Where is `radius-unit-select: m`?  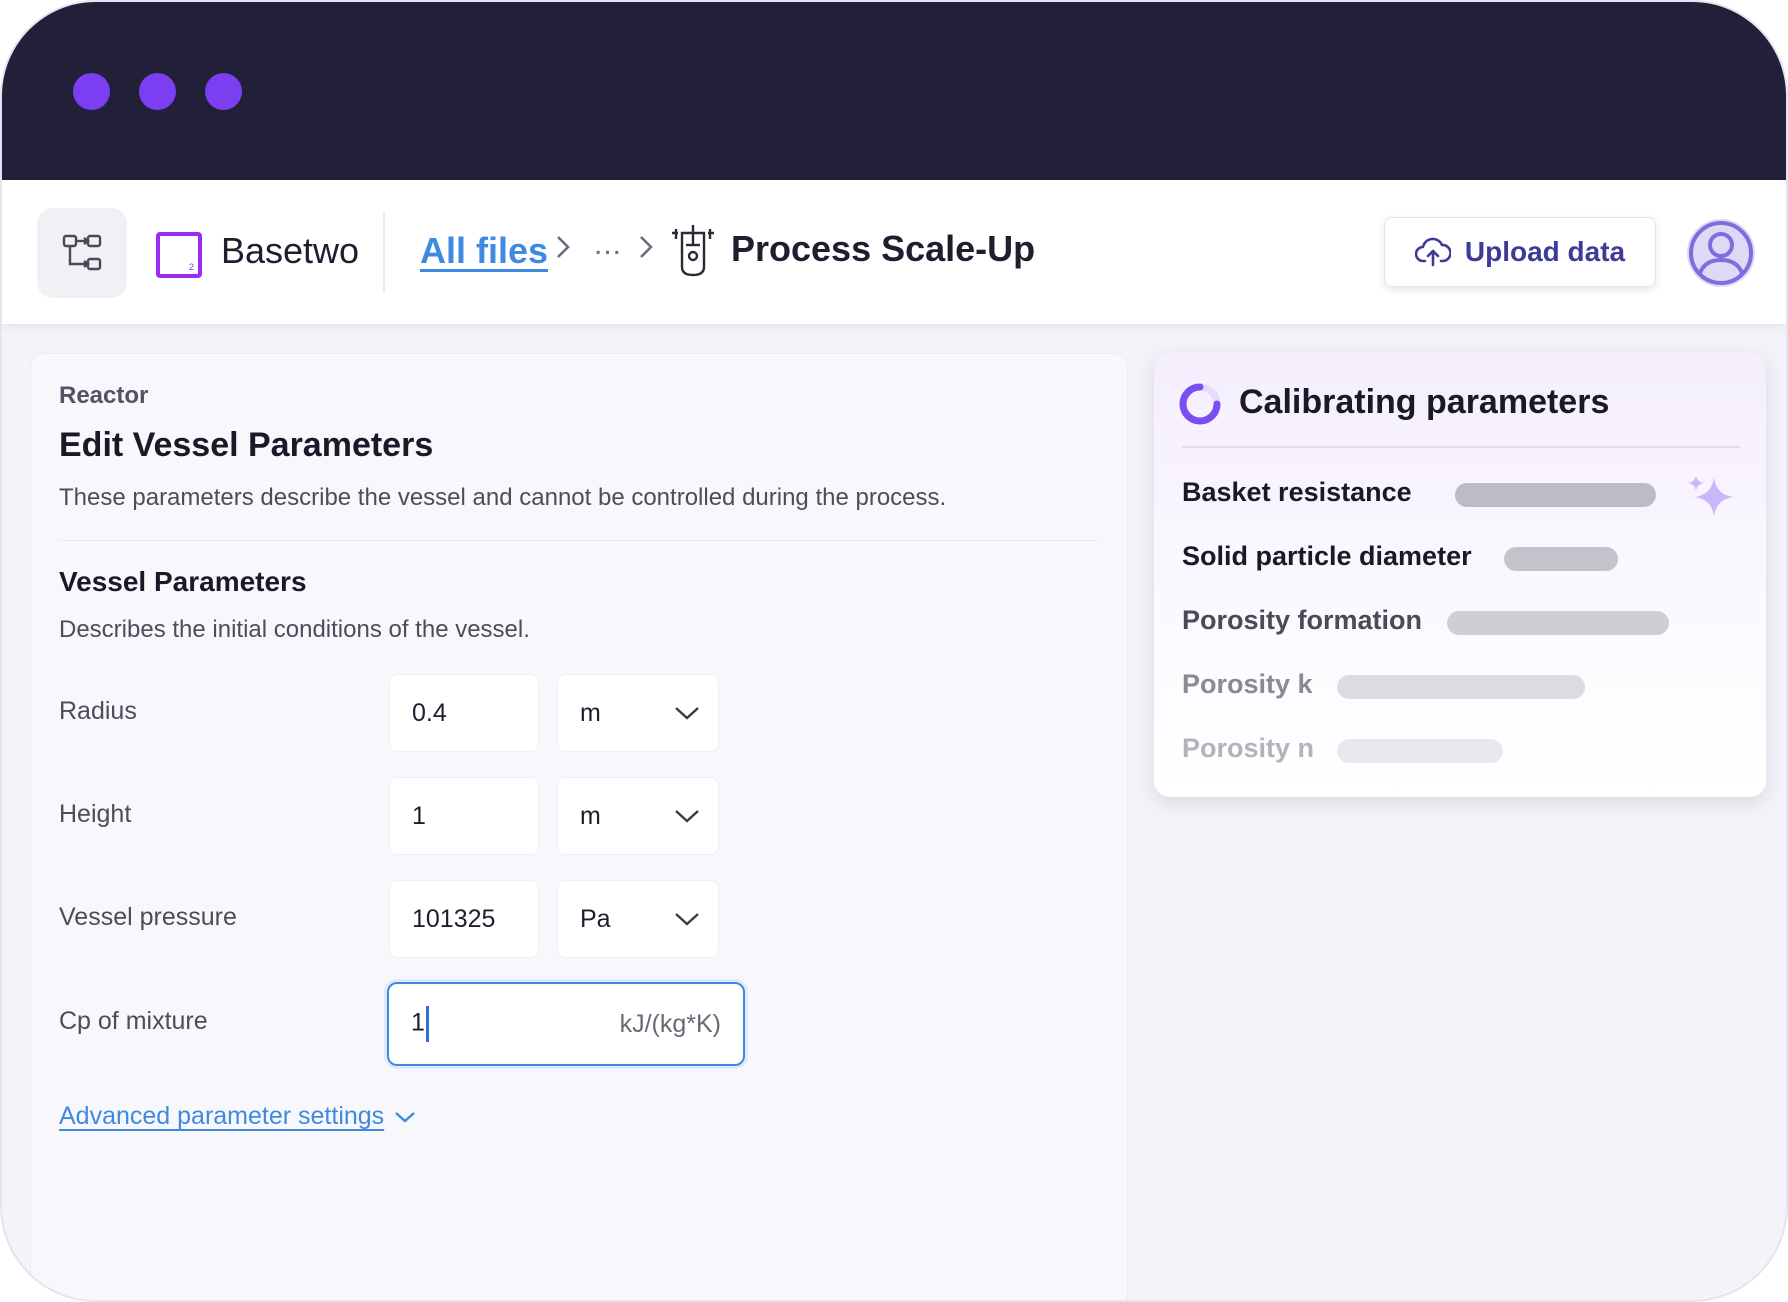 radius-unit-select: m is located at coordinates (638, 713).